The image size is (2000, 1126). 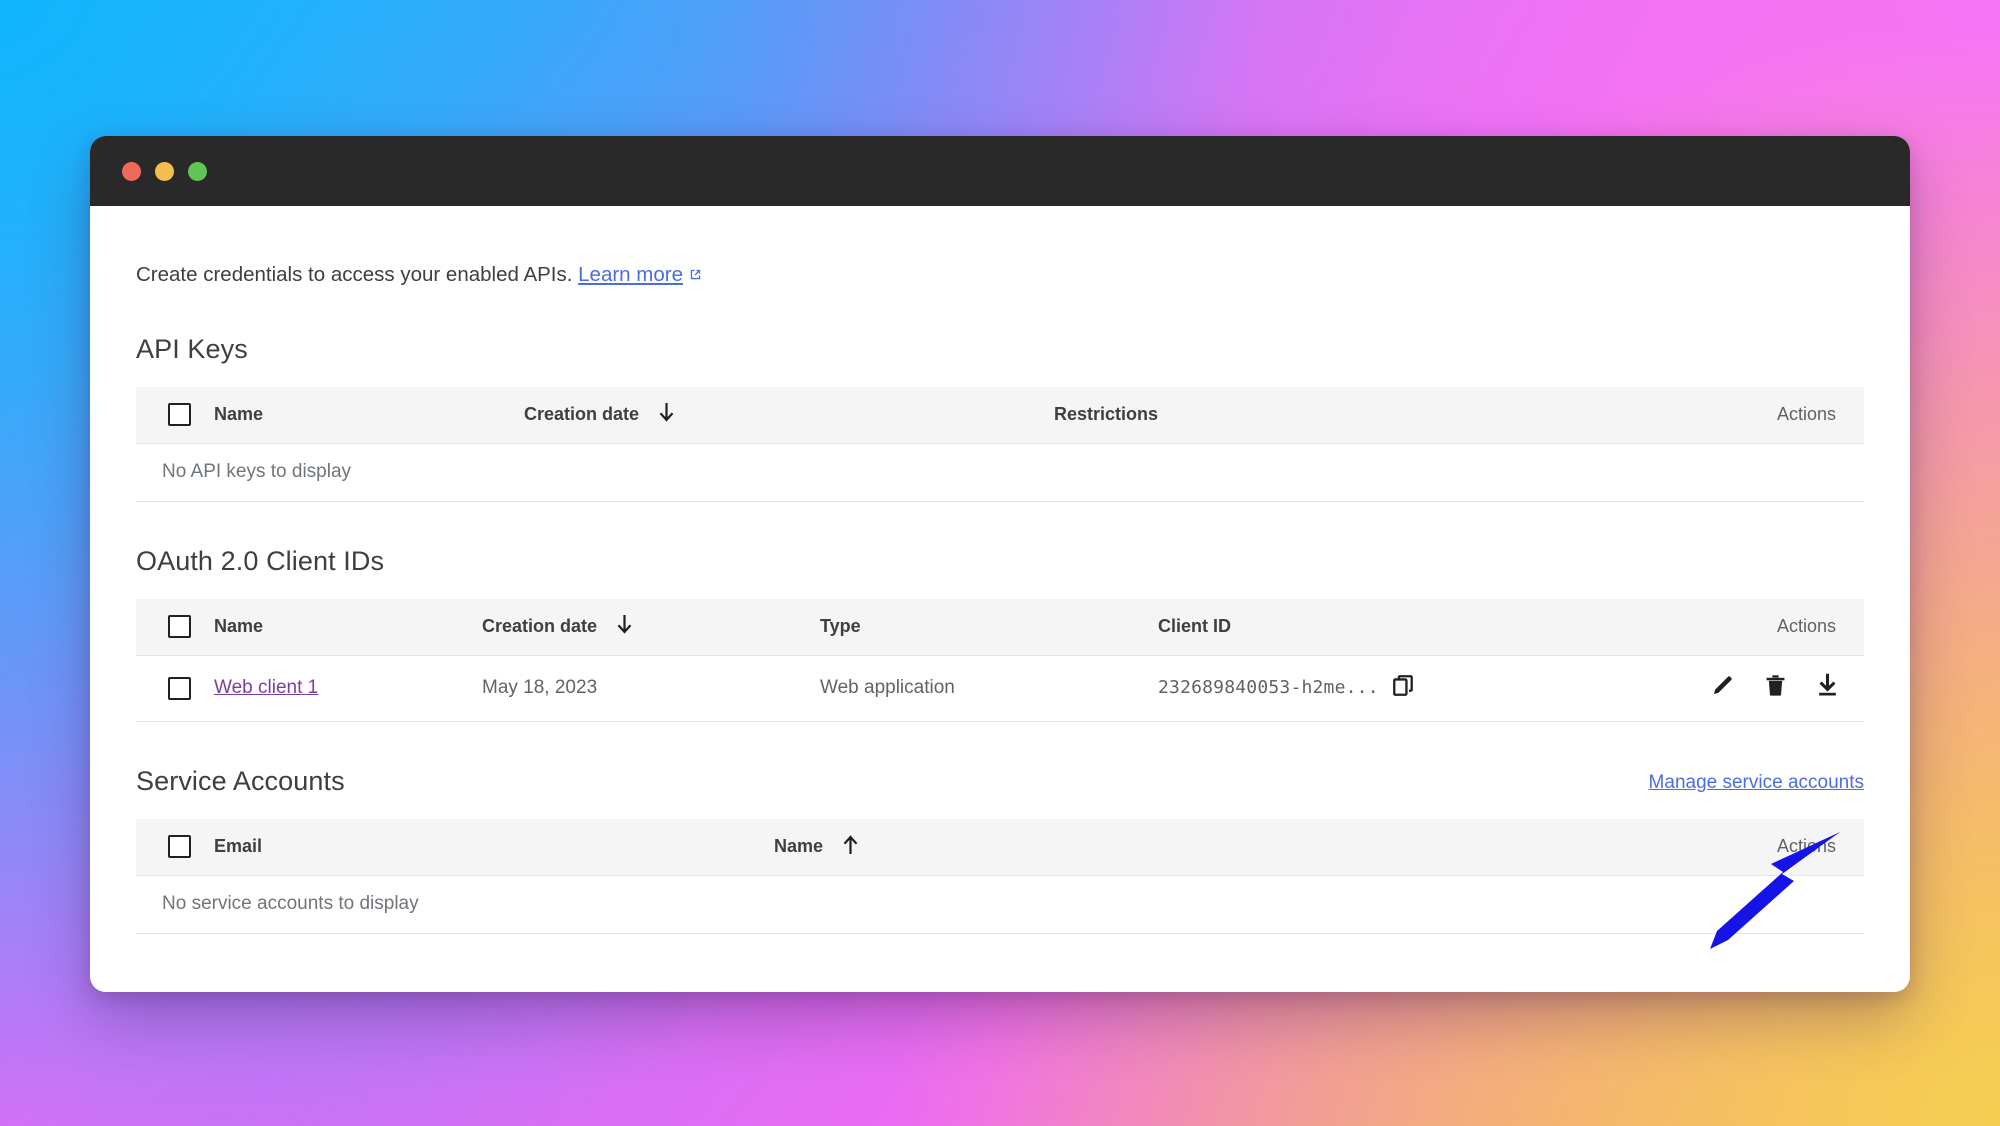 I want to click on oauth-client-name-link: Web client 1, so click(x=266, y=687).